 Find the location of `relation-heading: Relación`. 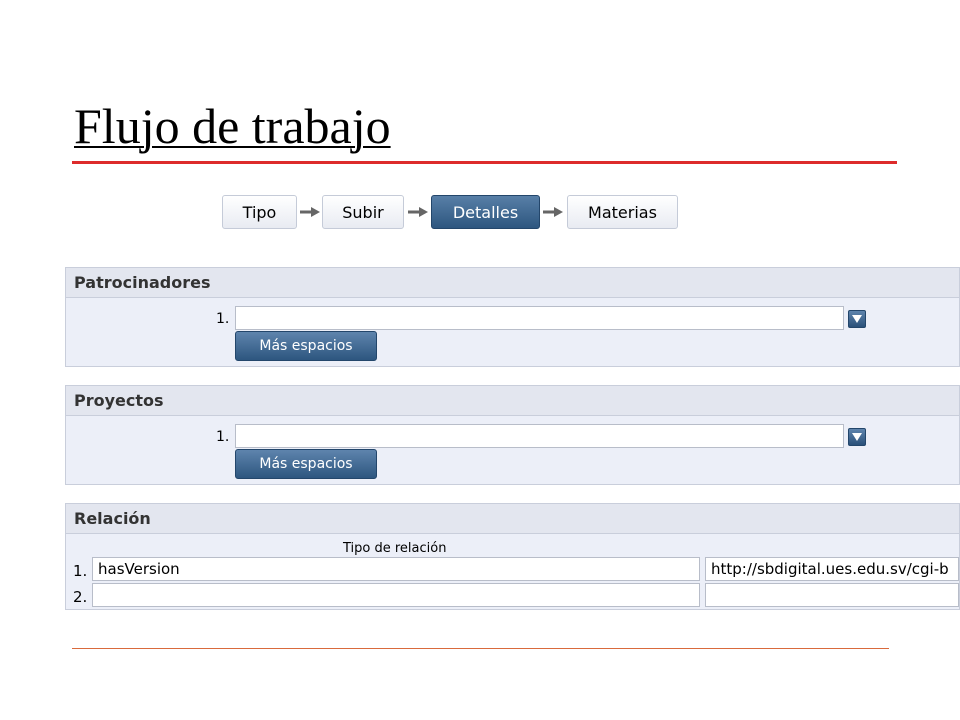

relation-heading: Relación is located at coordinates (512, 519).